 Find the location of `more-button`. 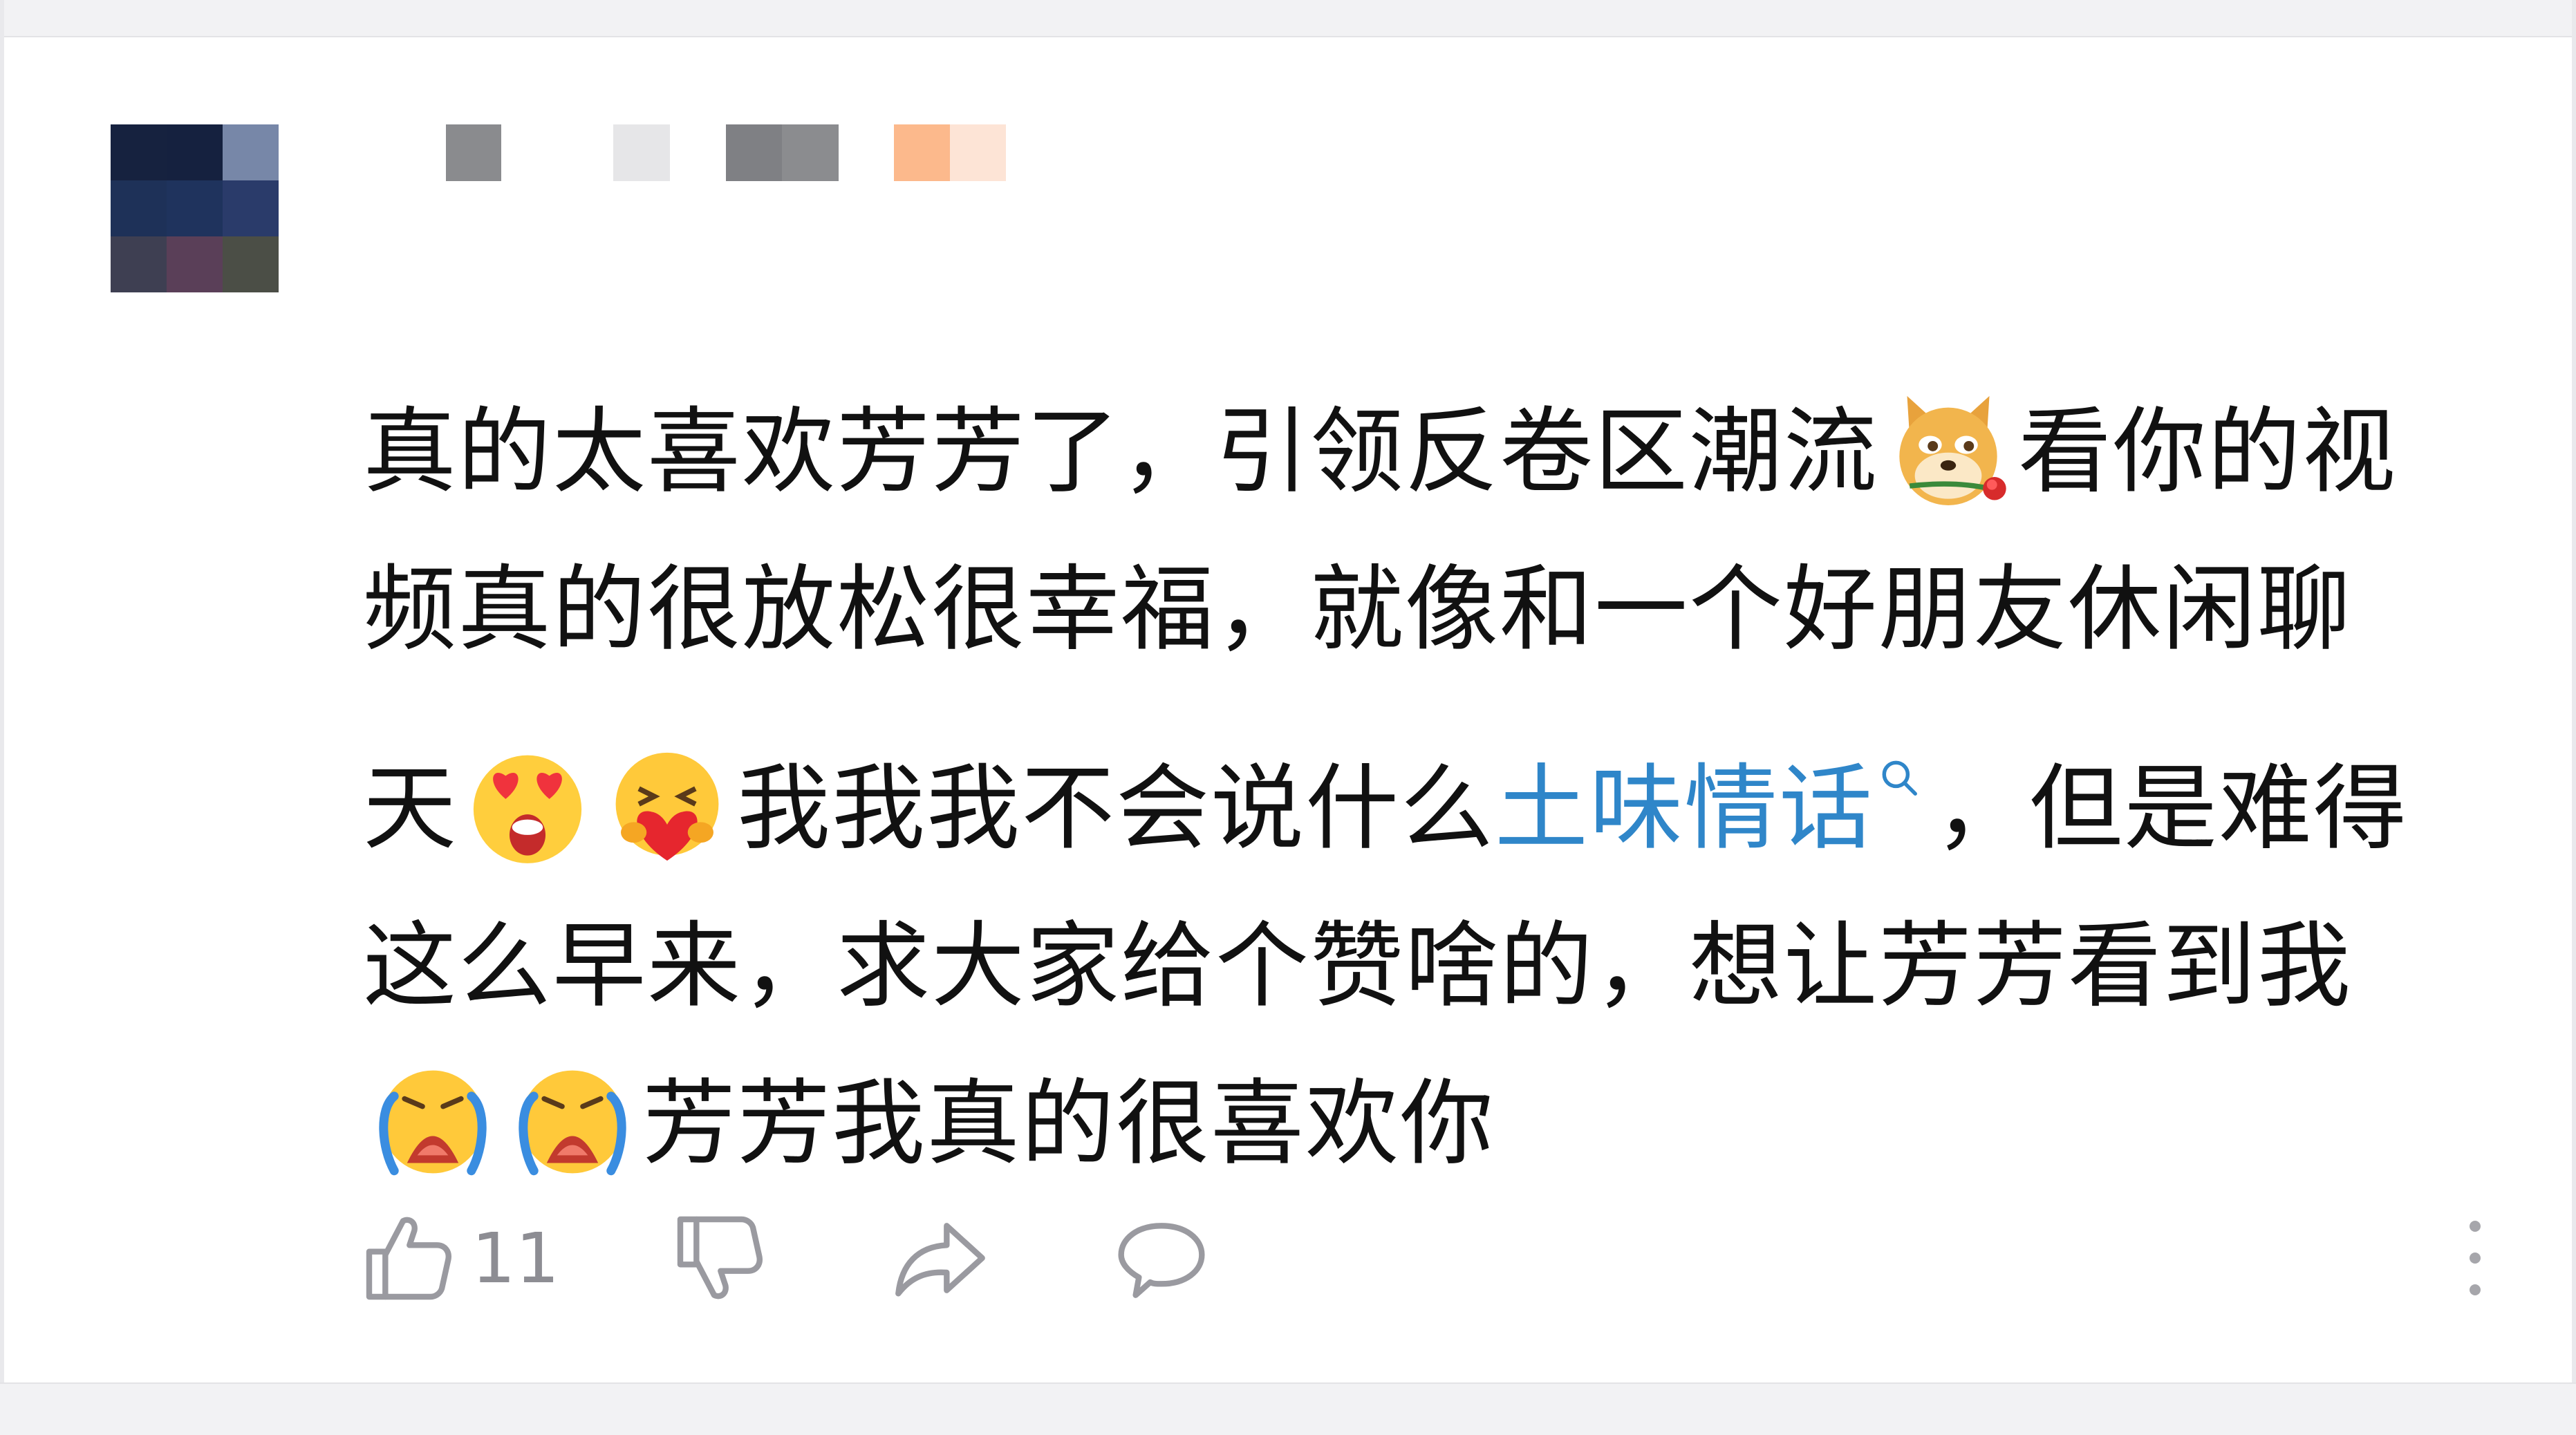

more-button is located at coordinates (2475, 1258).